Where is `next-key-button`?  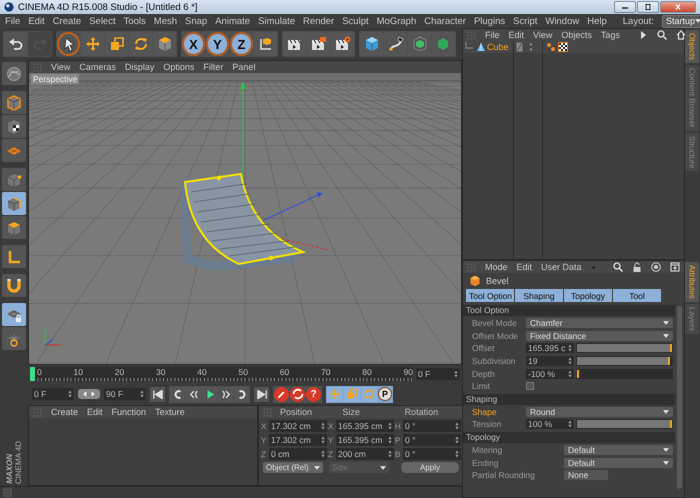 next-key-button is located at coordinates (225, 394).